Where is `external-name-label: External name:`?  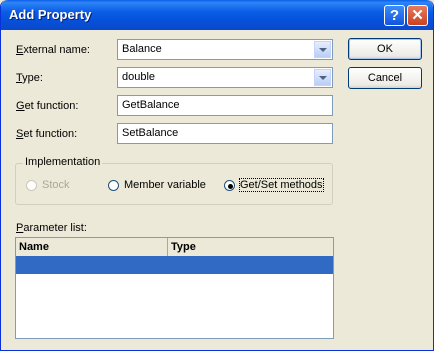 external-name-label: External name: is located at coordinates (53, 50).